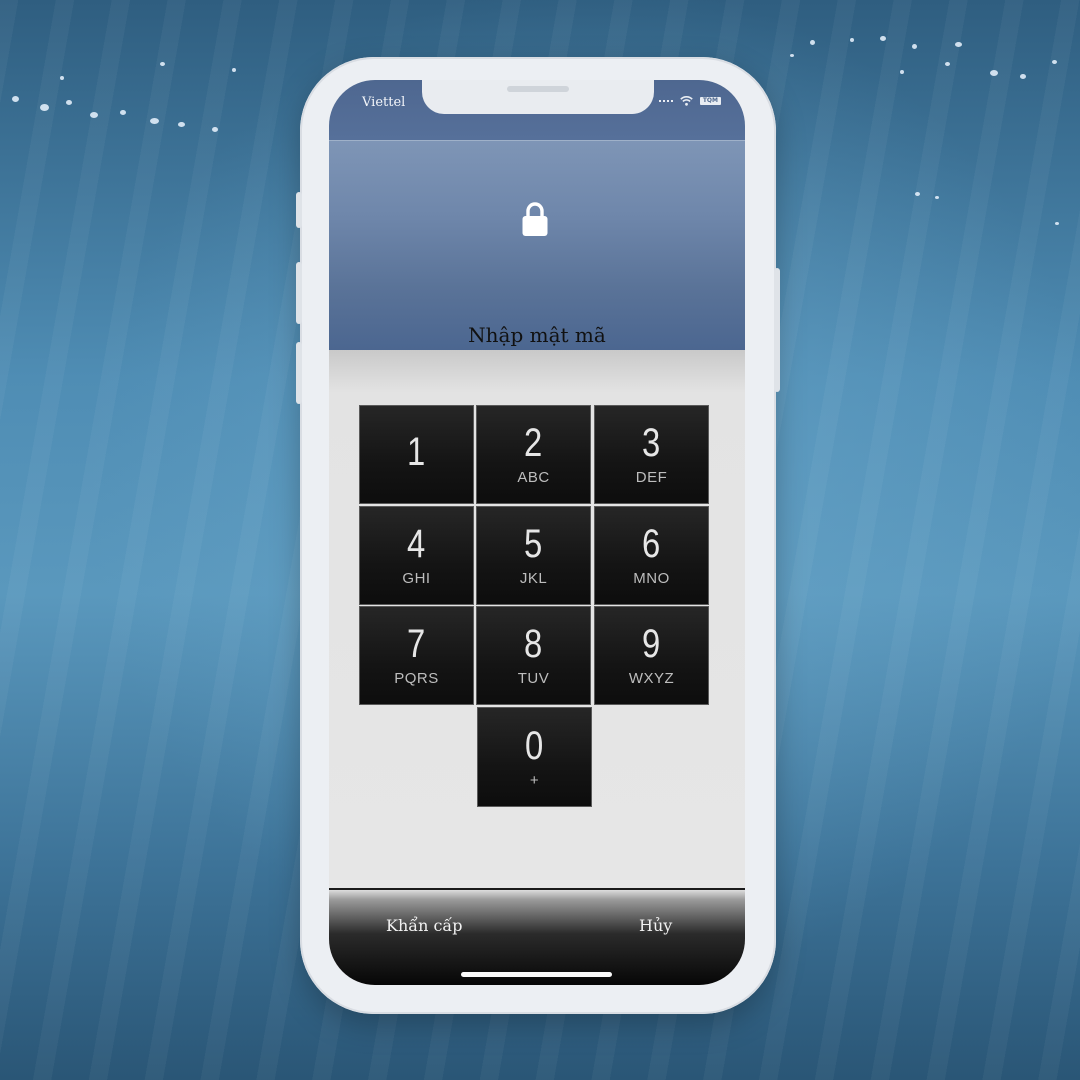 This screenshot has height=1080, width=1080. What do you see at coordinates (538, 89) in the screenshot?
I see `speaker-grille` at bounding box center [538, 89].